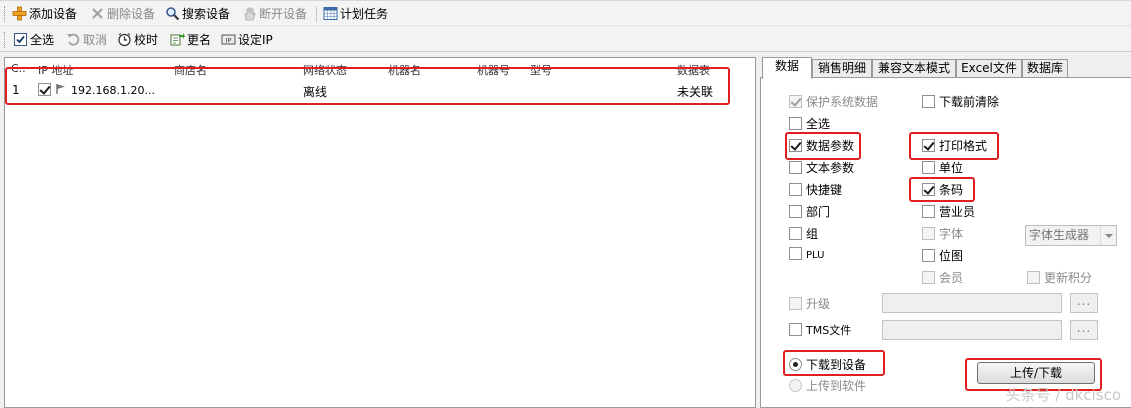 The width and height of the screenshot is (1131, 408). I want to click on schedule-task-button: 计划任务, so click(355, 14).